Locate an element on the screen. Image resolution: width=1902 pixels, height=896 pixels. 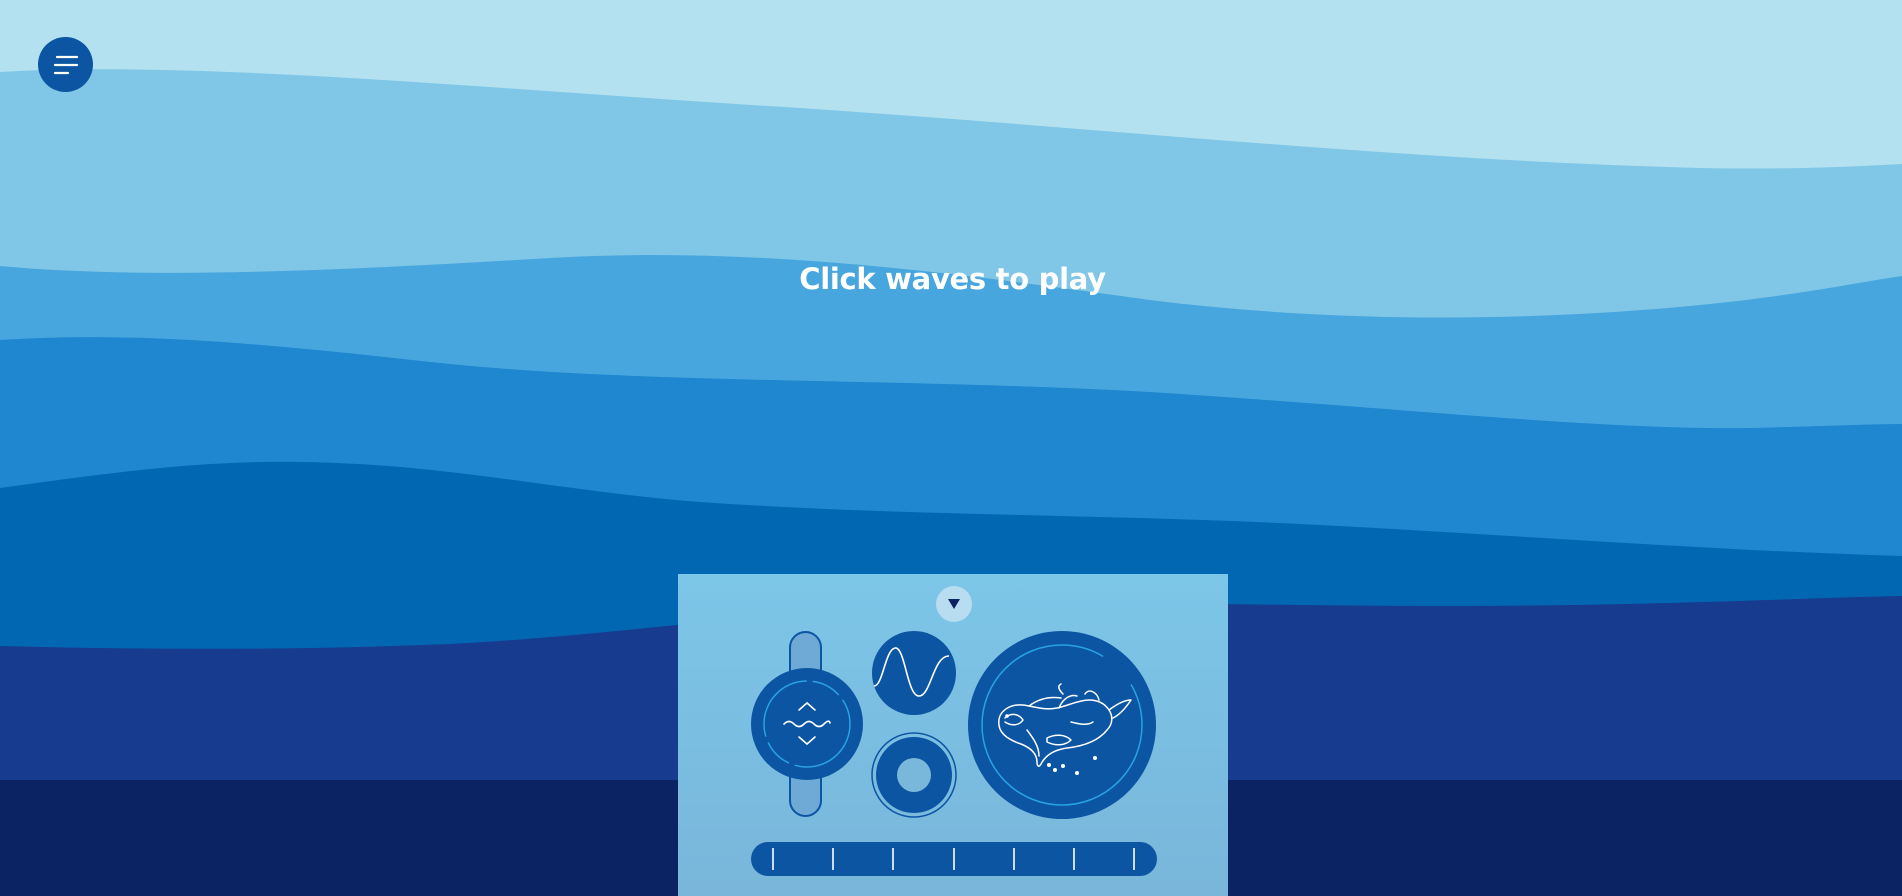
ring-knob is located at coordinates (914, 775).